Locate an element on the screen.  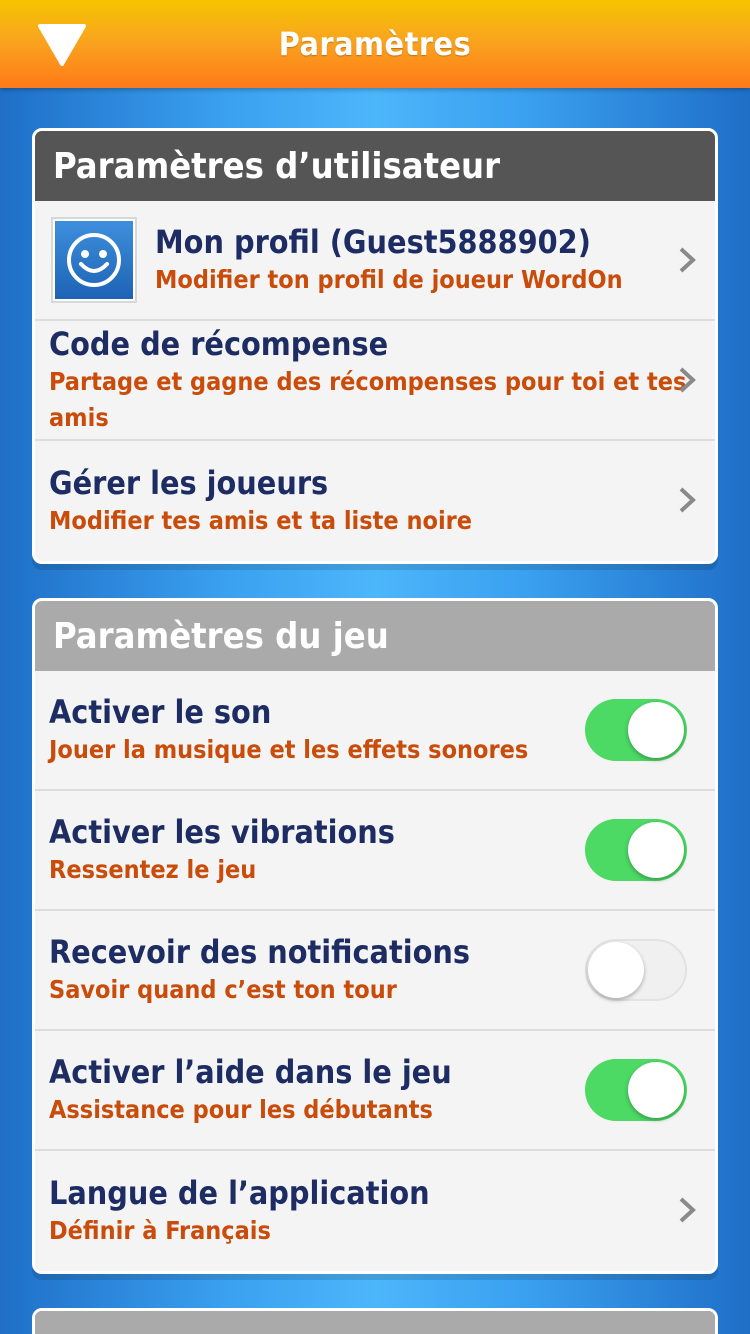
profile-sub: Modifier ton profil de joueur WordOn is located at coordinates (389, 279).